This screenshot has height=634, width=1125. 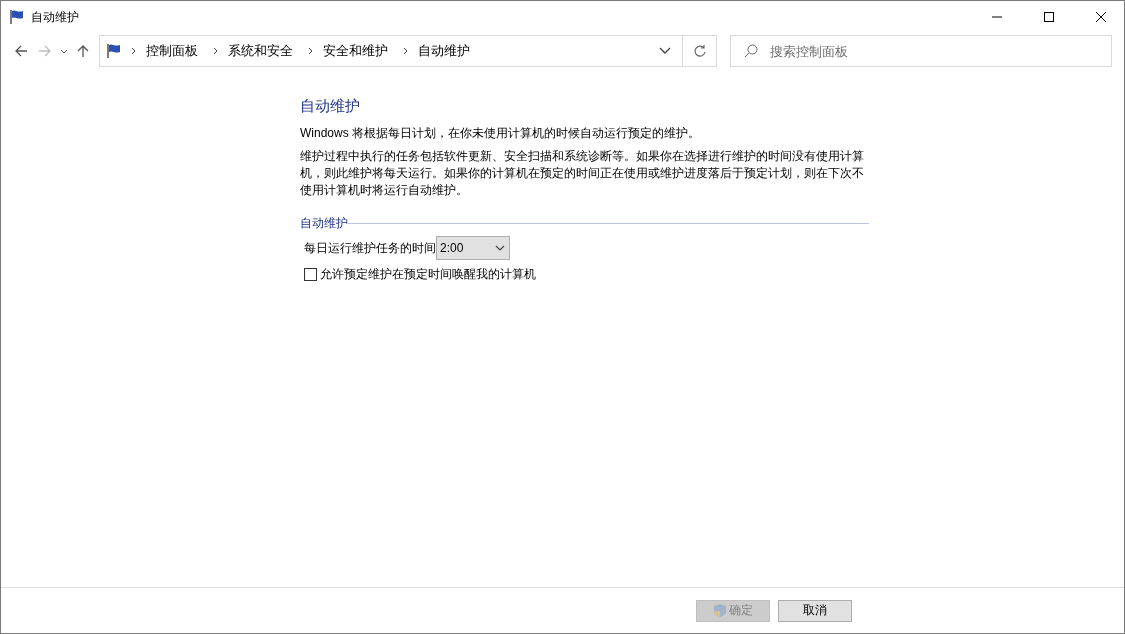 What do you see at coordinates (370, 248) in the screenshot?
I see `time-label: 每日运行维护任务的时间` at bounding box center [370, 248].